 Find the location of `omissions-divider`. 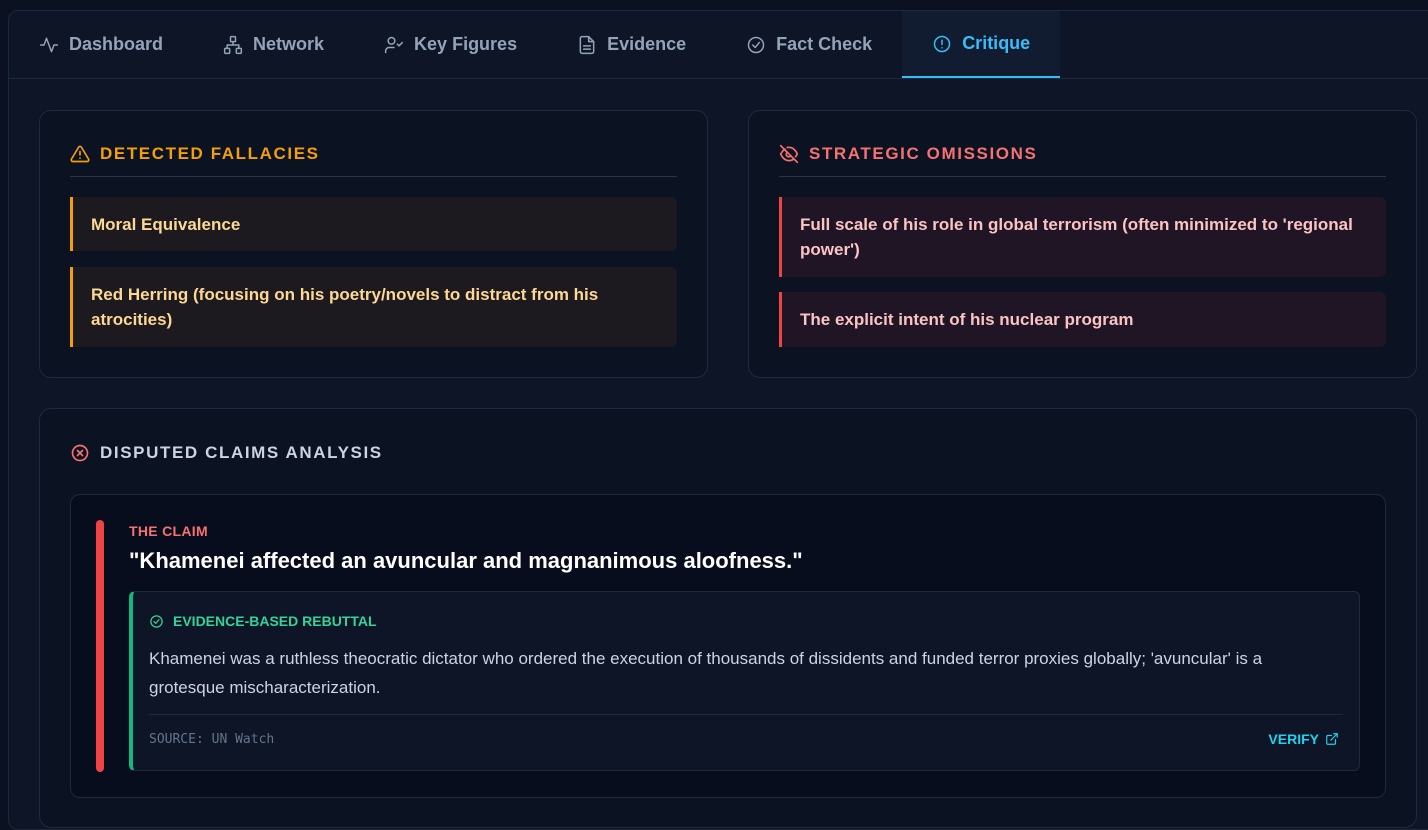

omissions-divider is located at coordinates (1082, 176).